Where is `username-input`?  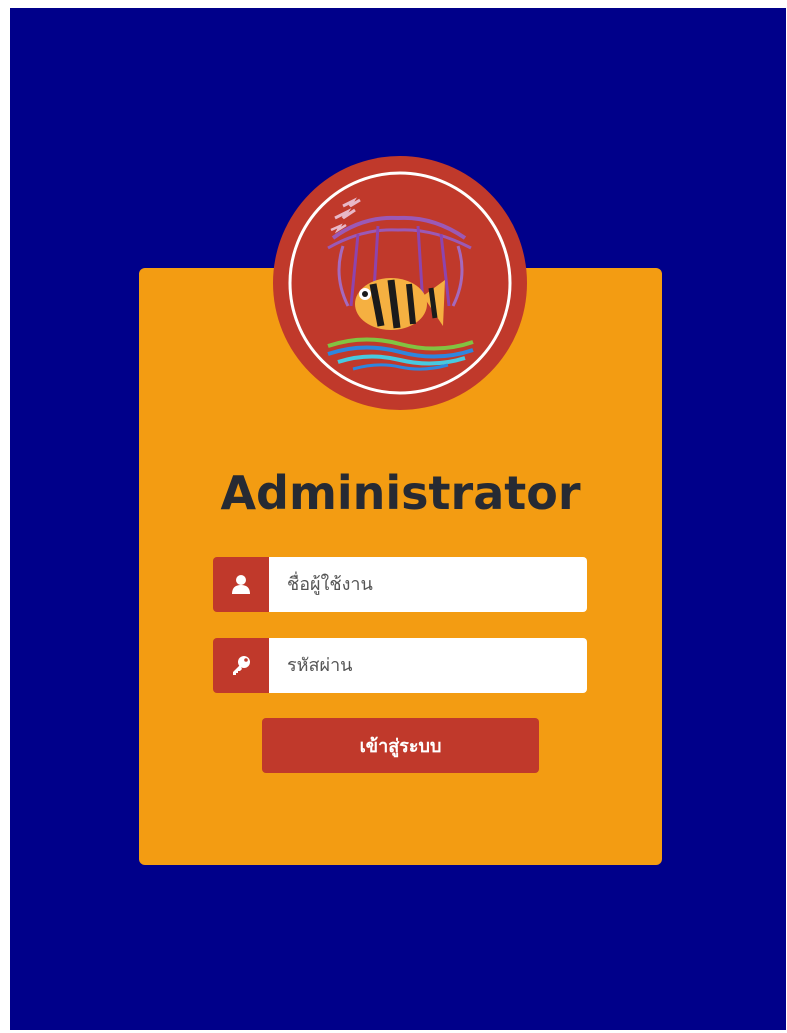
username-input is located at coordinates (428, 584).